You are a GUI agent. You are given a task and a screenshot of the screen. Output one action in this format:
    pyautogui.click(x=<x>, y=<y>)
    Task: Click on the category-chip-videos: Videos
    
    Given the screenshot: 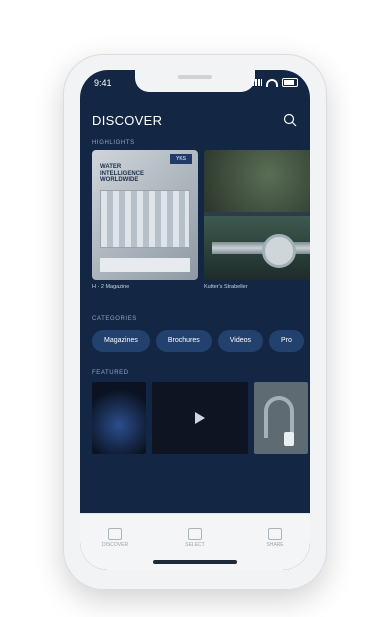 What is the action you would take?
    pyautogui.click(x=240, y=341)
    